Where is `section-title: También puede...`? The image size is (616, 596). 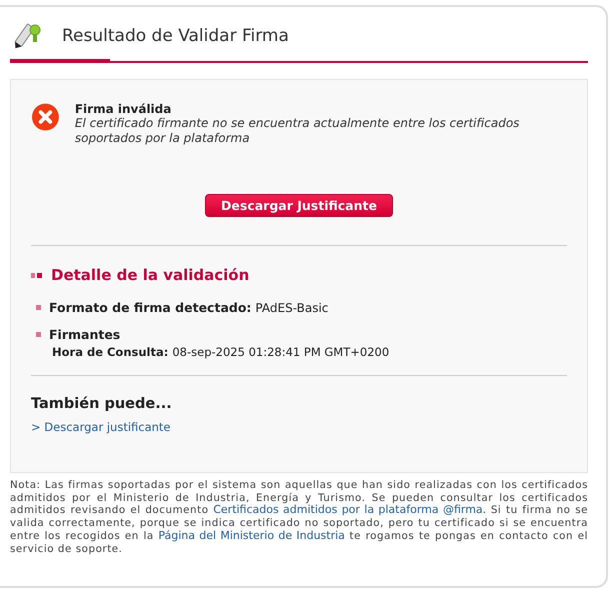 section-title: También puede... is located at coordinates (102, 404).